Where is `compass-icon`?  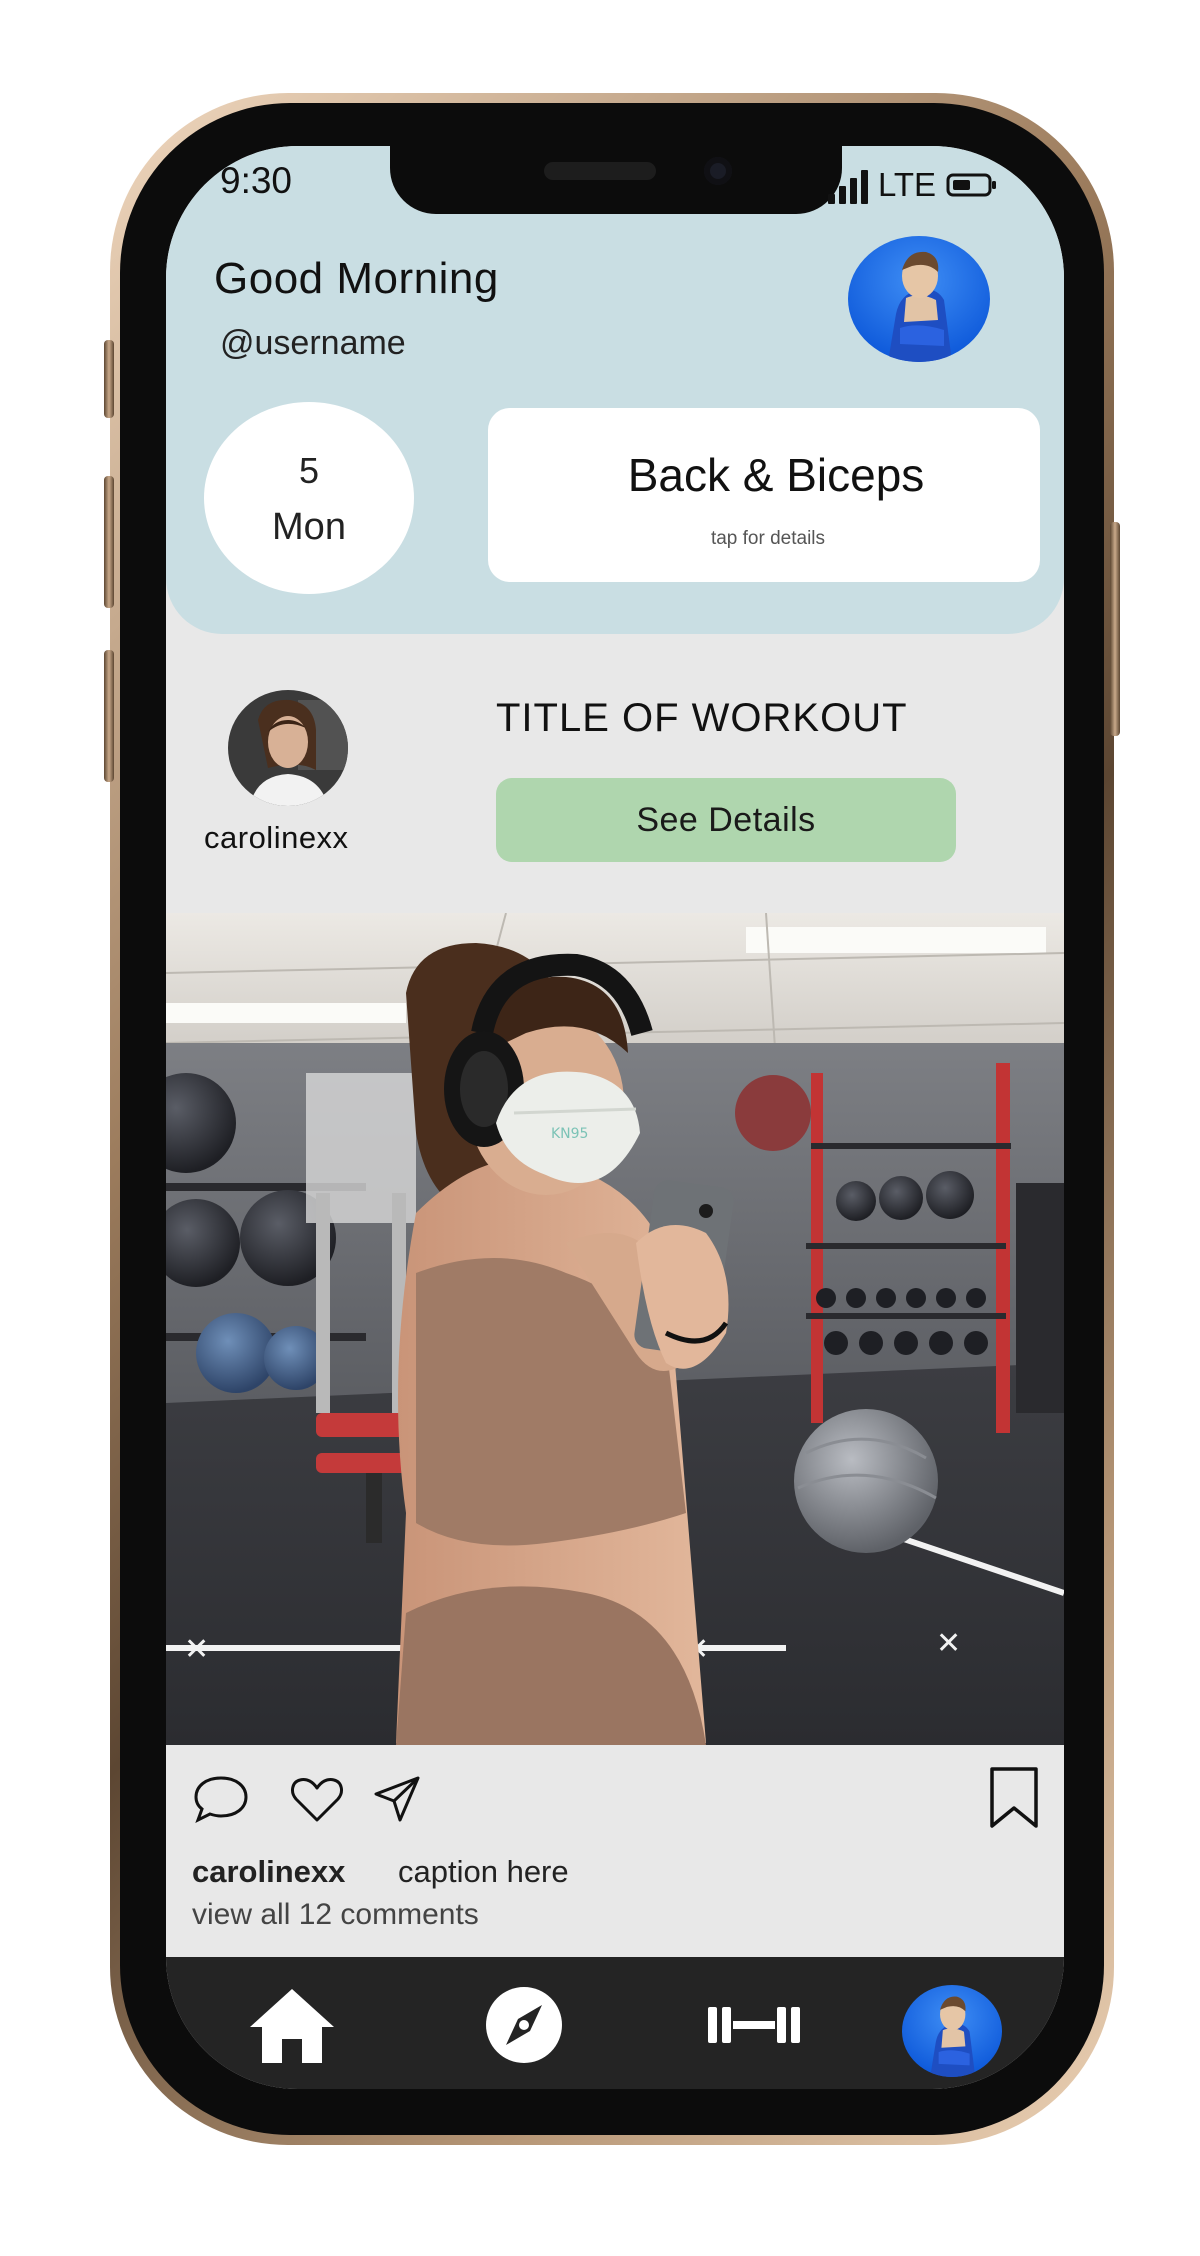 compass-icon is located at coordinates (524, 2025).